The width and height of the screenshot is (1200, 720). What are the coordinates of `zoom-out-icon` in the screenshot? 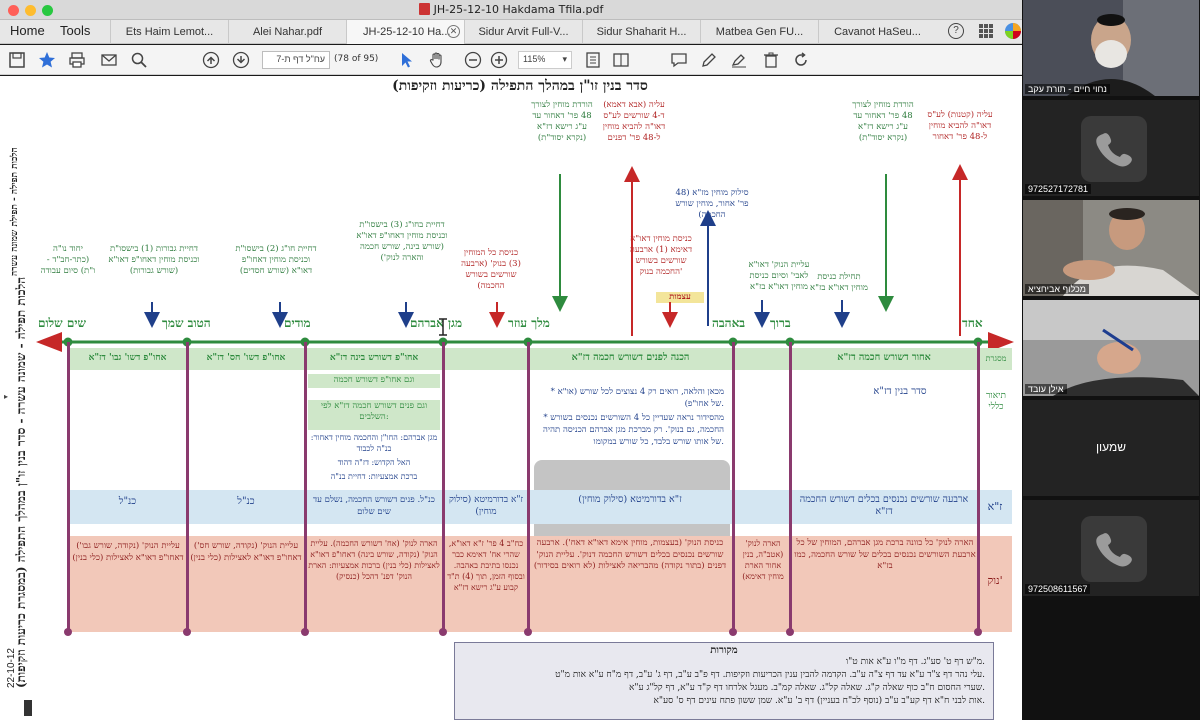 It's located at (473, 60).